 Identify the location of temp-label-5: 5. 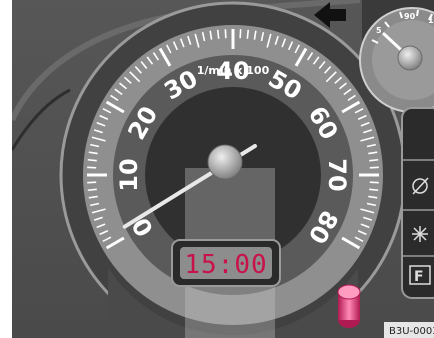
(379, 30).